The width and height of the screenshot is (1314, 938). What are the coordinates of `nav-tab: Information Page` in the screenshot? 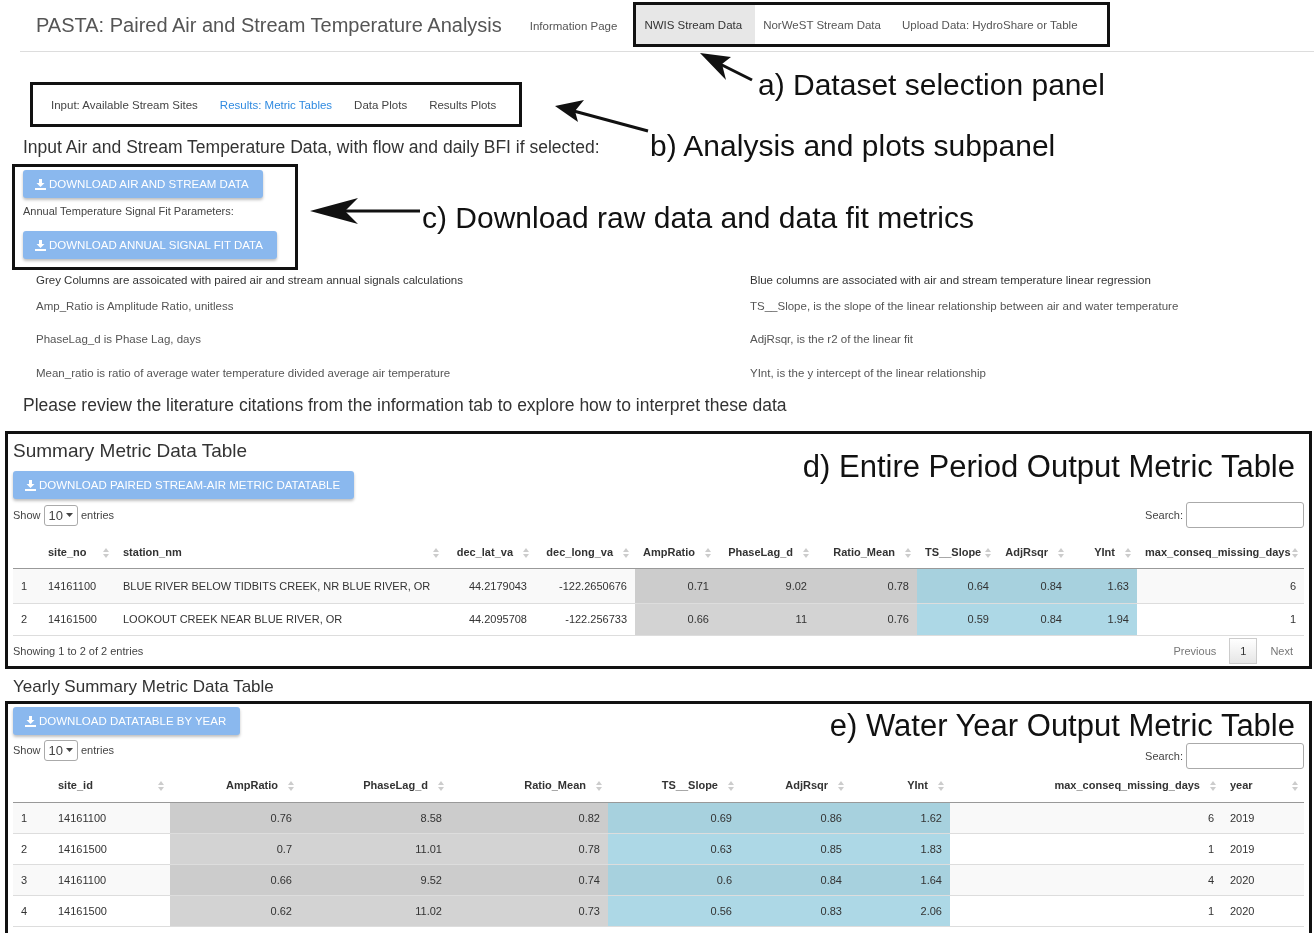 It's located at (573, 25).